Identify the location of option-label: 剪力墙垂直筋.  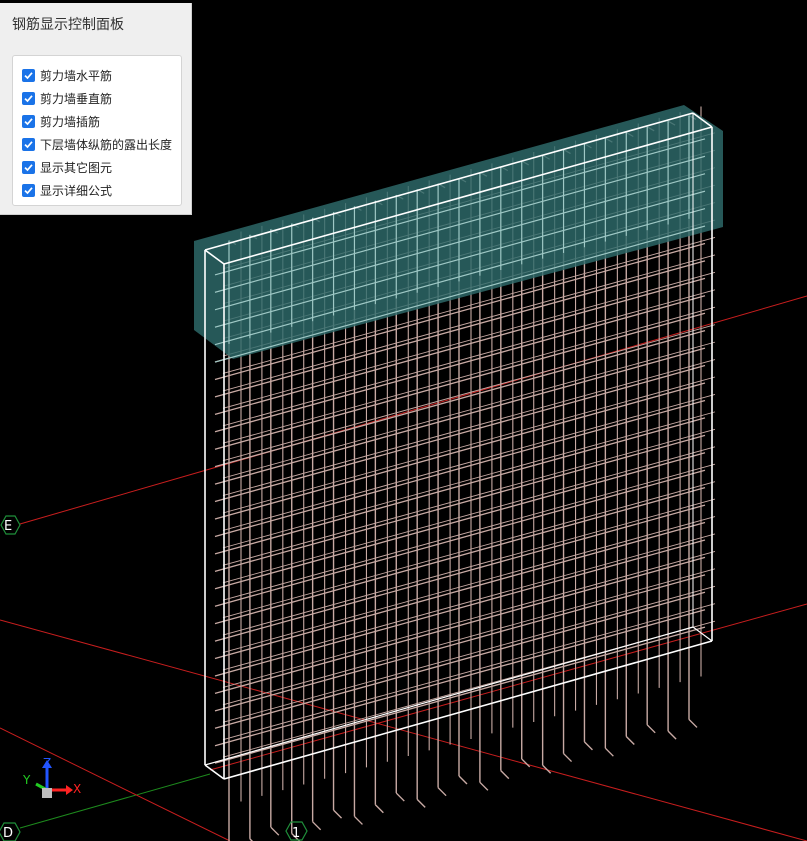
(76, 99).